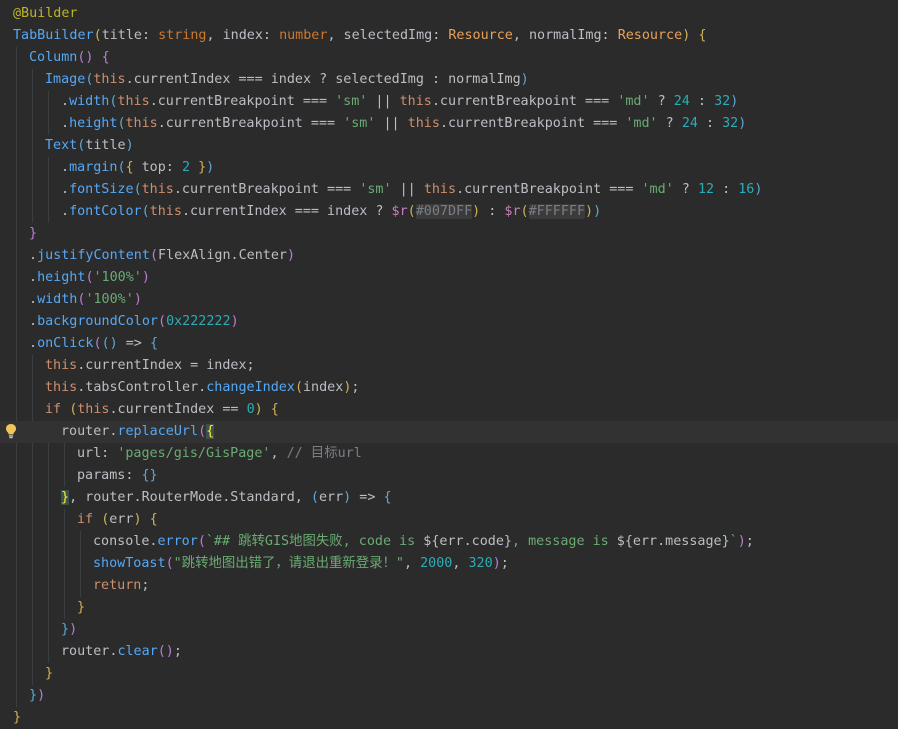  Describe the element at coordinates (449, 322) in the screenshot. I see `code-line: .backgroundColor(0x222222)` at that location.